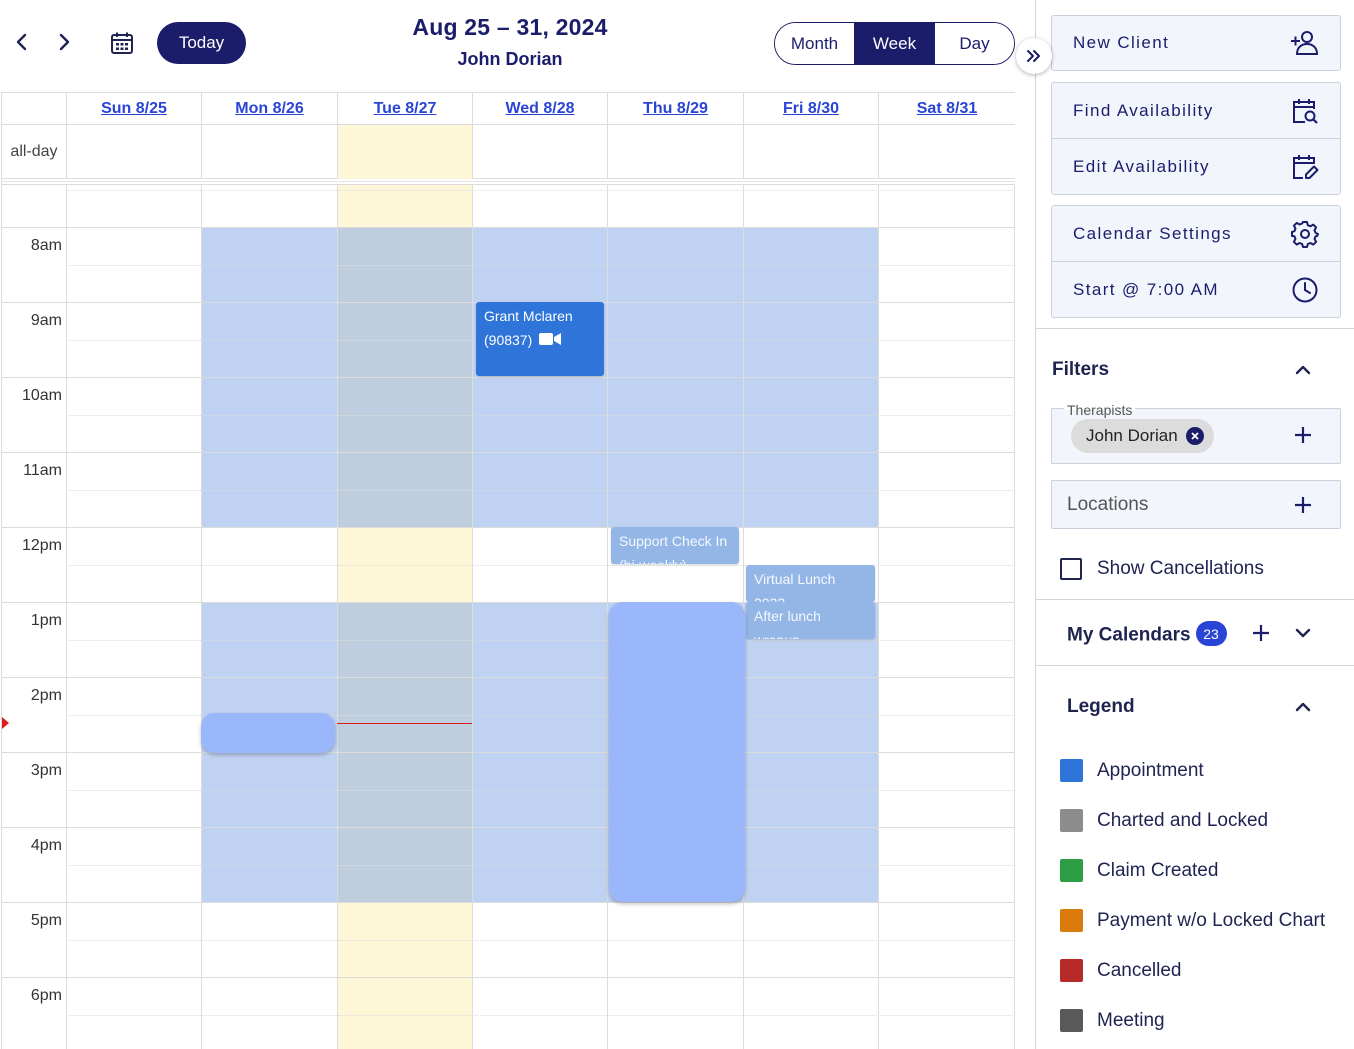 The height and width of the screenshot is (1049, 1354). Describe the element at coordinates (46, 845) in the screenshot. I see `hour-label: 4pm` at that location.